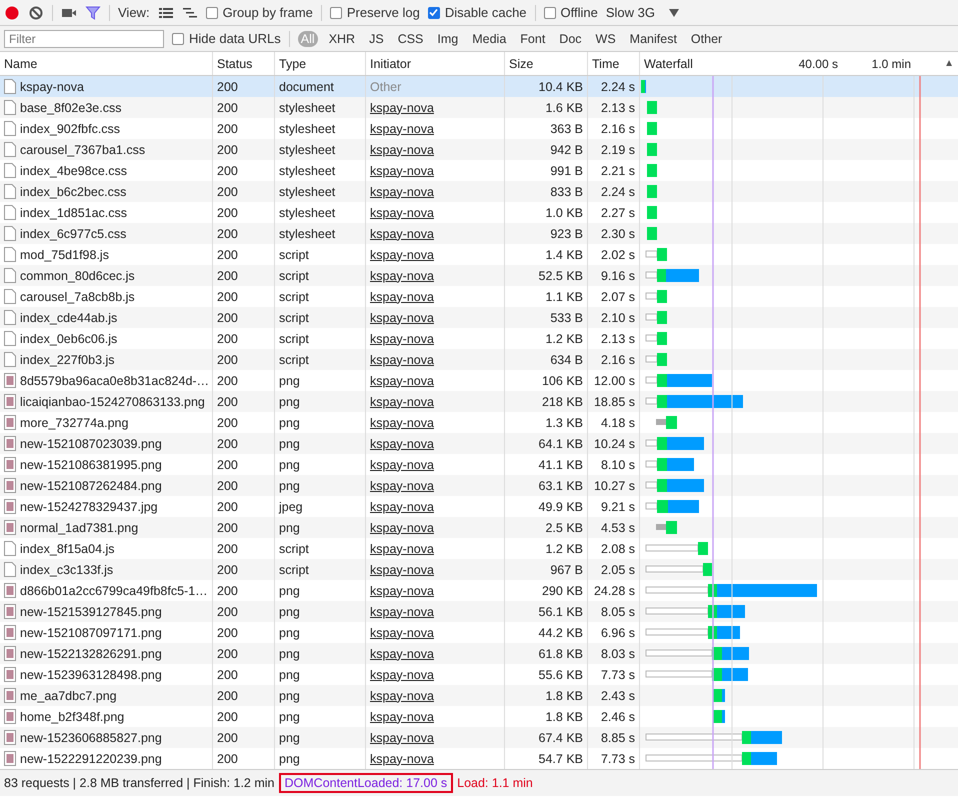 The image size is (958, 797). What do you see at coordinates (668, 63) in the screenshot?
I see `column-header: Waterfall` at bounding box center [668, 63].